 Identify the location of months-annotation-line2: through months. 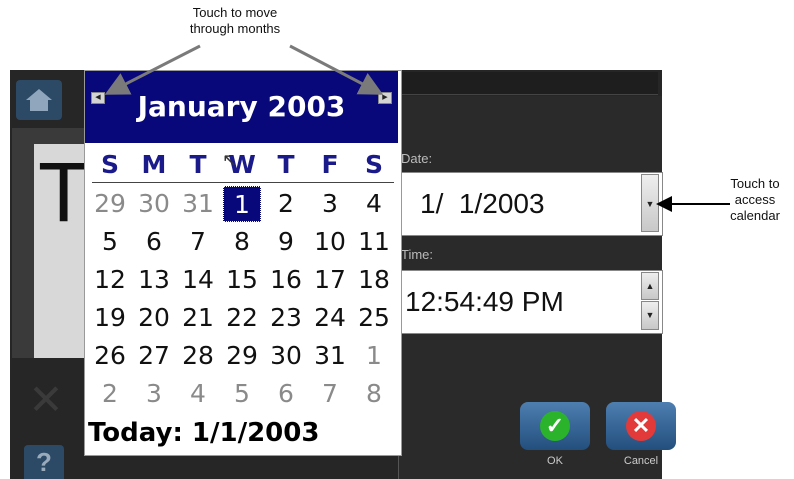
(235, 28).